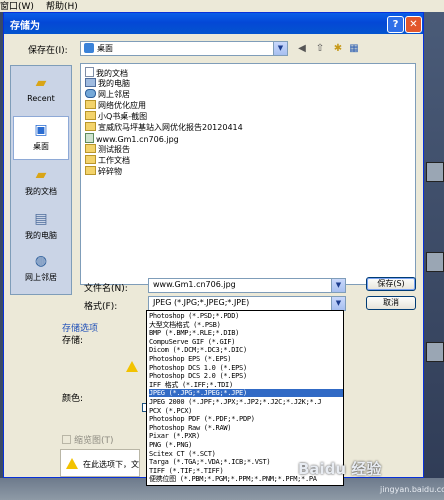  What do you see at coordinates (41, 184) in the screenshot?
I see `place-my-documents: ▰ 我的文档` at bounding box center [41, 184].